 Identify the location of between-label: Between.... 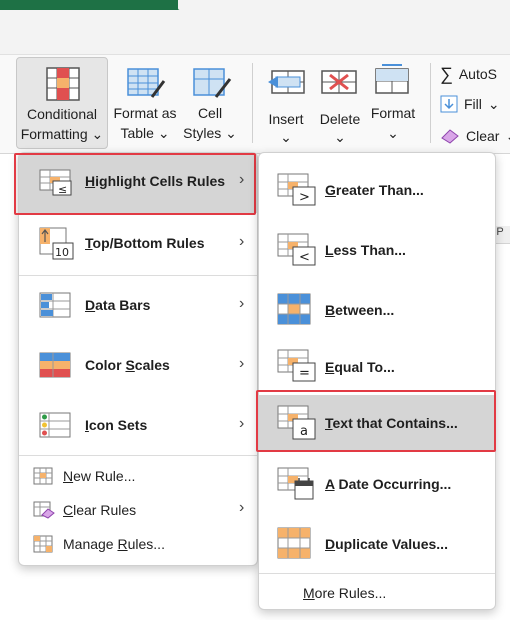
(360, 310).